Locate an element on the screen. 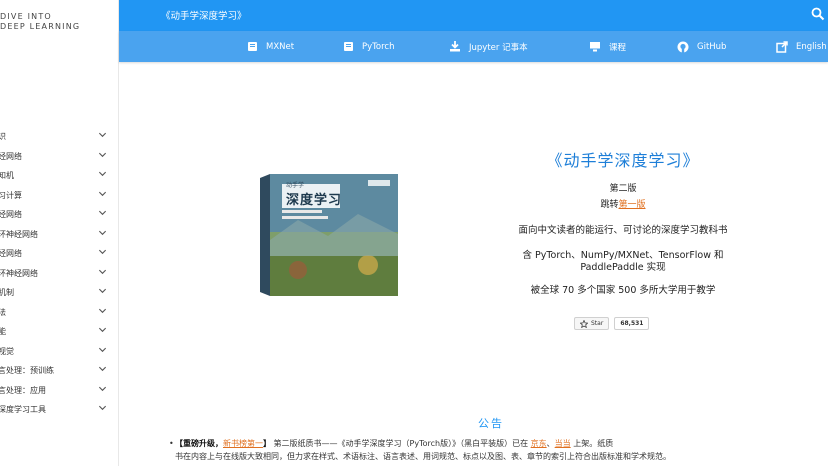 This screenshot has height=466, width=828. bestseller-link: 新书榜第一 is located at coordinates (243, 443).